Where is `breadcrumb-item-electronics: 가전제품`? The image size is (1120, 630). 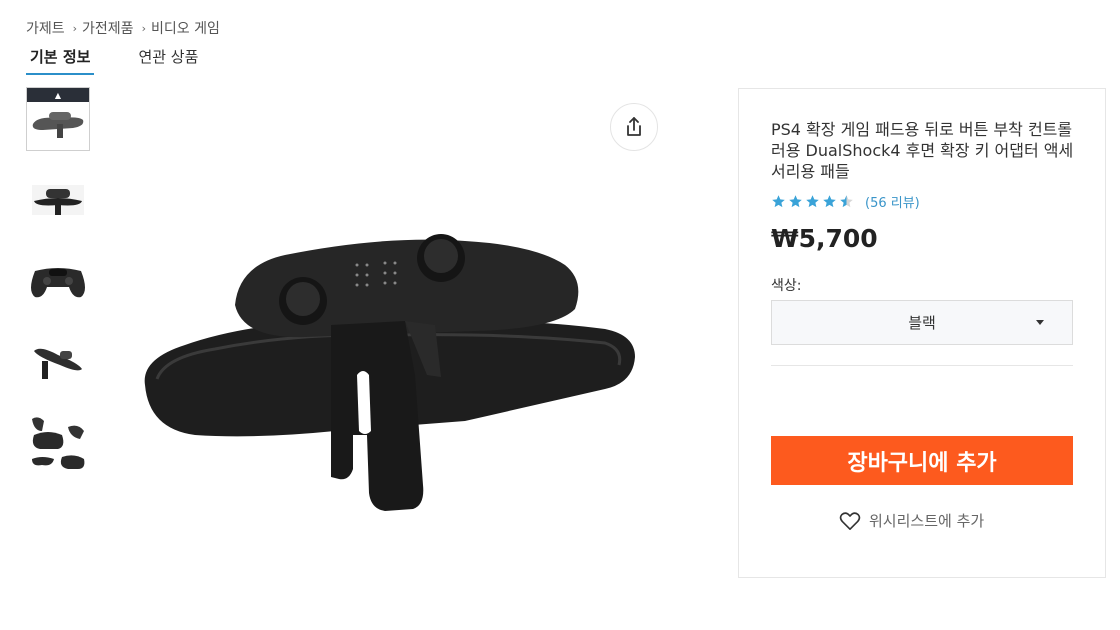
breadcrumb-item-electronics: 가전제품 is located at coordinates (108, 28).